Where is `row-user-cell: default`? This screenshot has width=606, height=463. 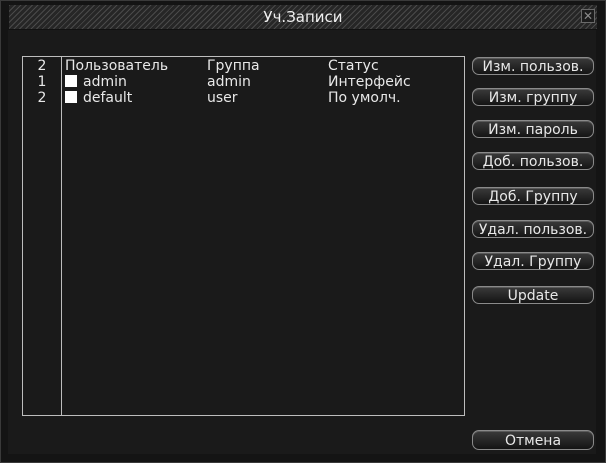
row-user-cell: default is located at coordinates (98, 98).